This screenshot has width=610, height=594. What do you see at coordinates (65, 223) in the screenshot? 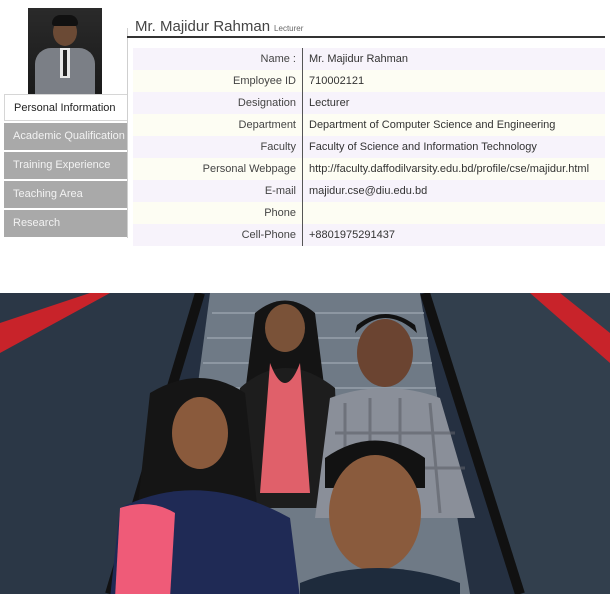
I see `nav-research: Research` at bounding box center [65, 223].